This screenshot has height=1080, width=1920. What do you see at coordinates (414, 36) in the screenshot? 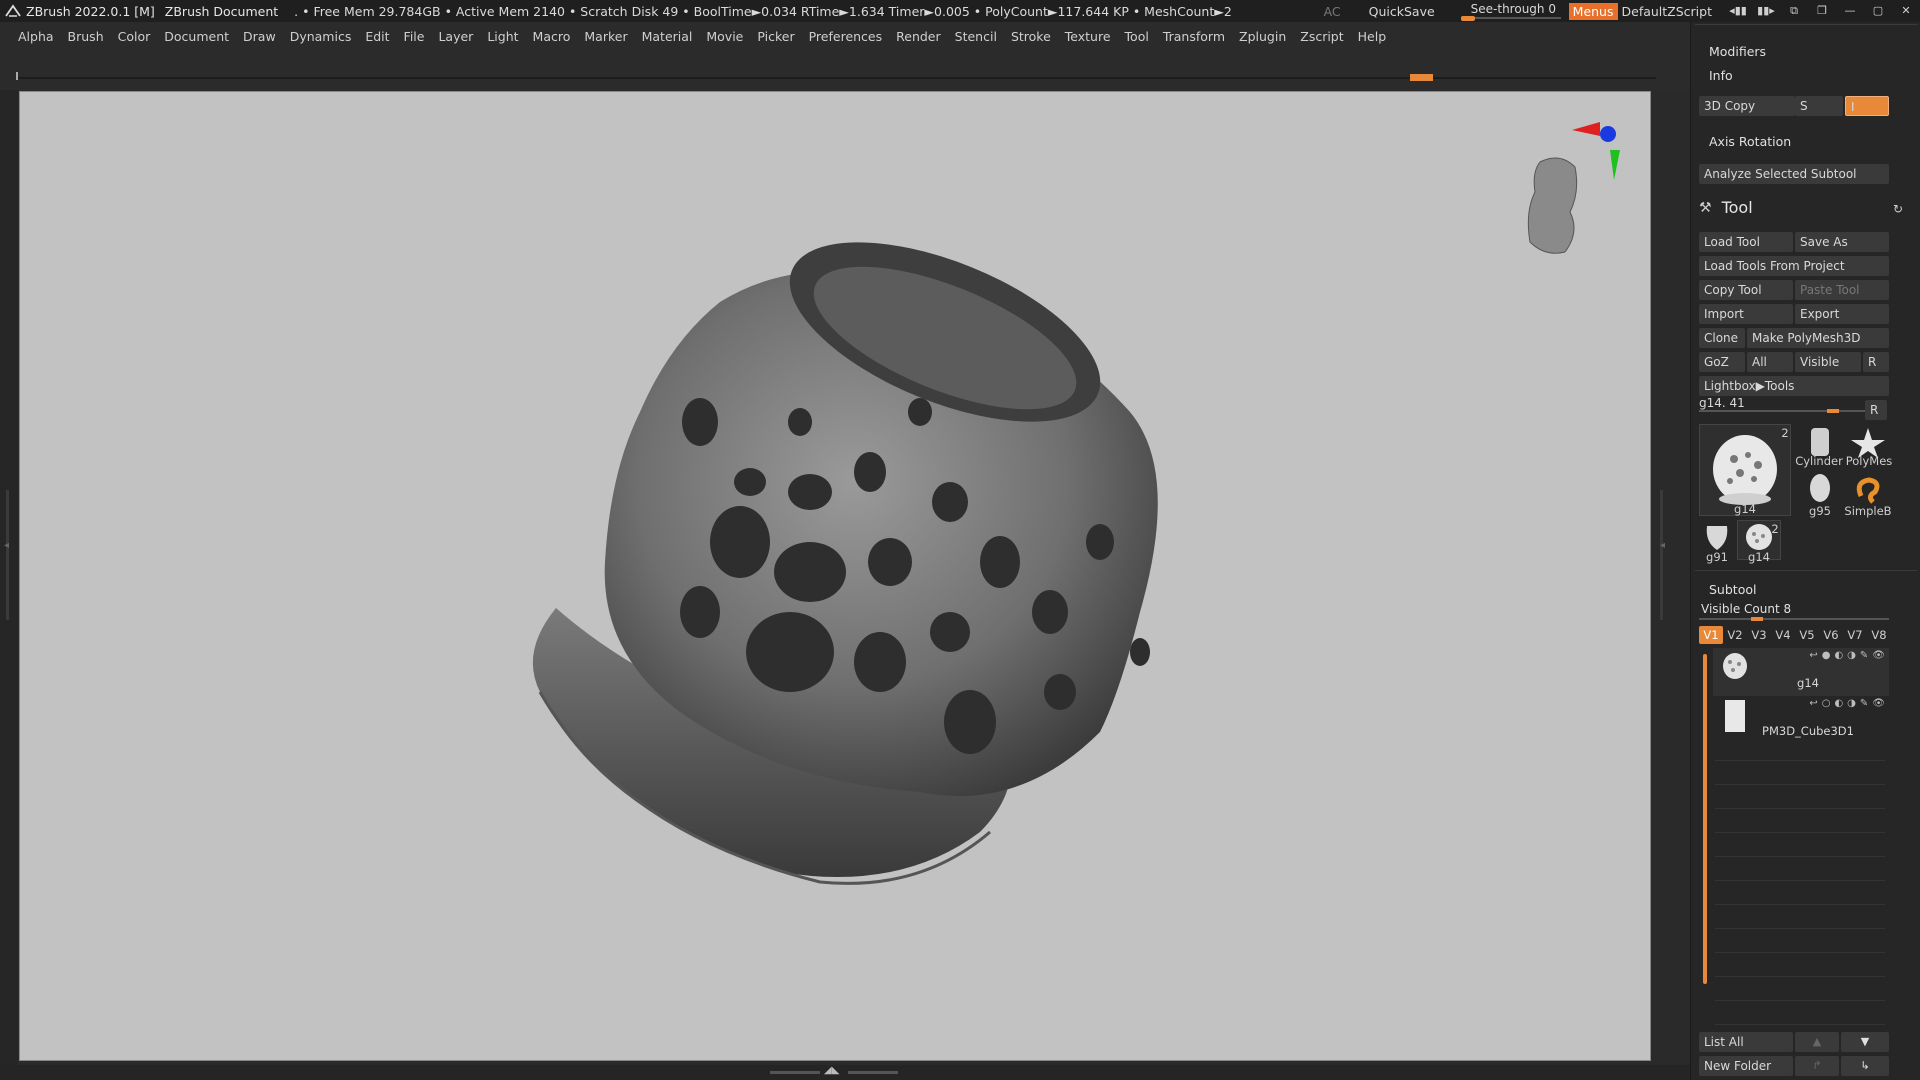
I see `menu-file: File` at bounding box center [414, 36].